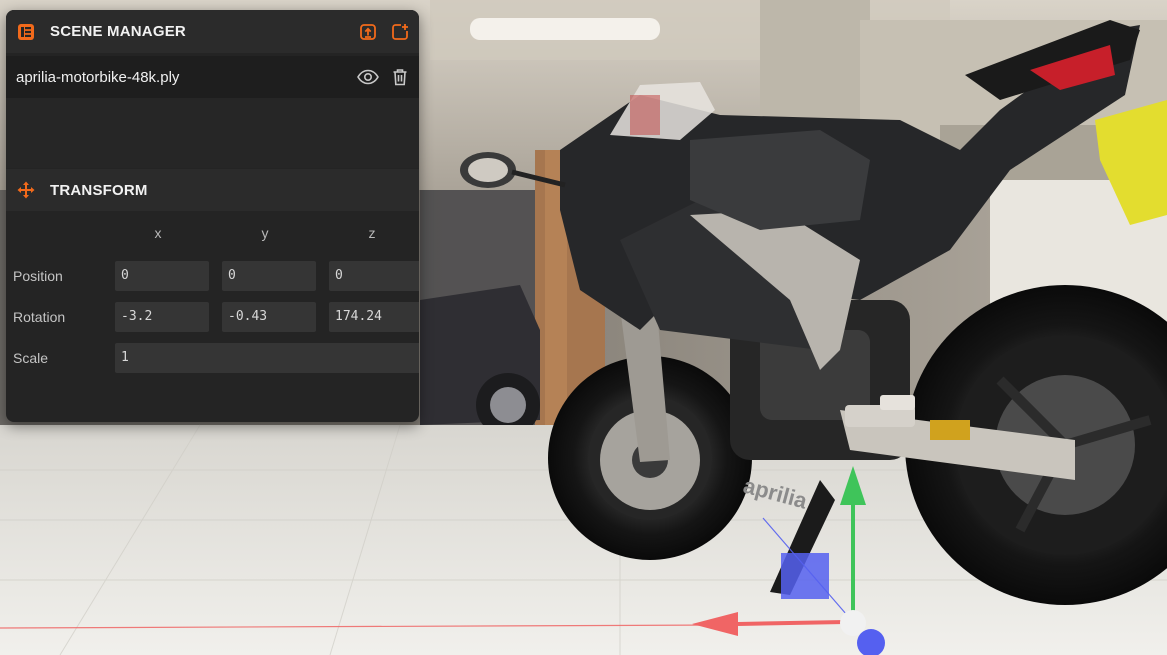  What do you see at coordinates (267, 357) in the screenshot?
I see `scale-input` at bounding box center [267, 357].